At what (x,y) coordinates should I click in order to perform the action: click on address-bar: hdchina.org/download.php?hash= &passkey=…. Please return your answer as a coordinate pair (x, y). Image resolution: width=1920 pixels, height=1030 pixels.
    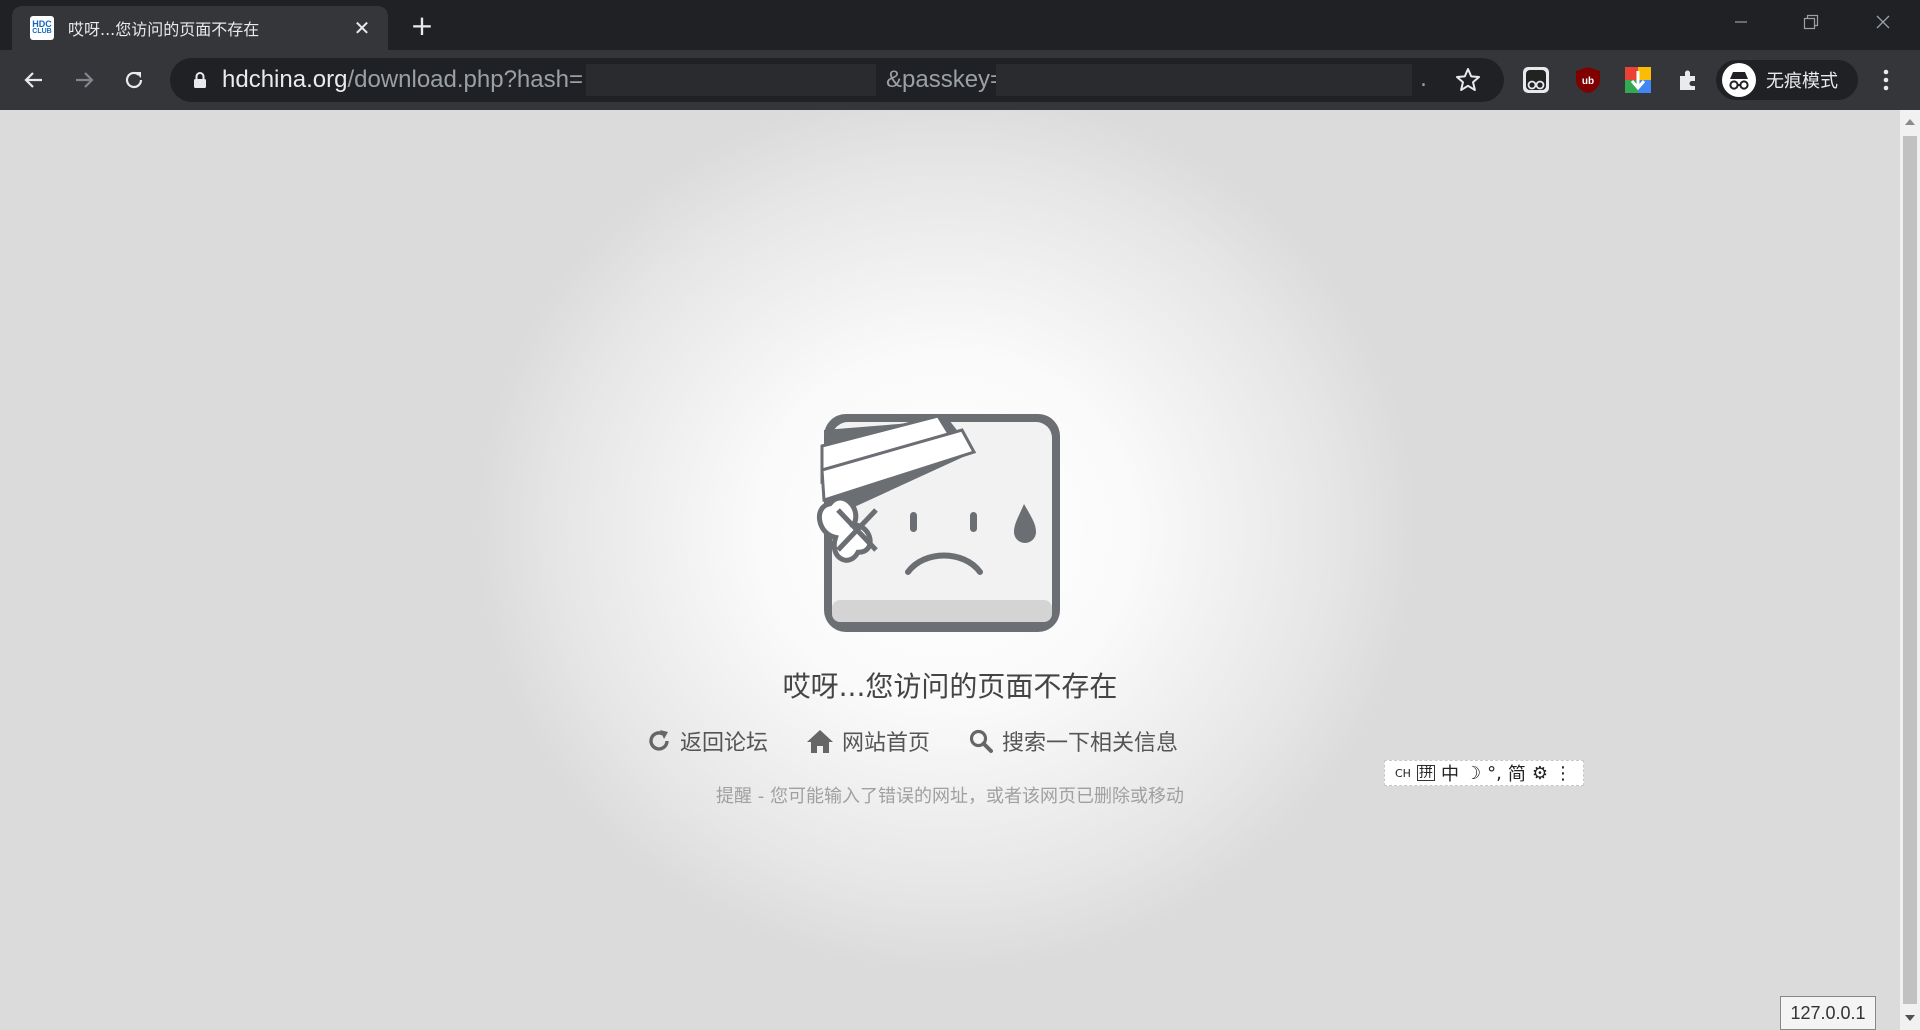
    Looking at the image, I should click on (837, 80).